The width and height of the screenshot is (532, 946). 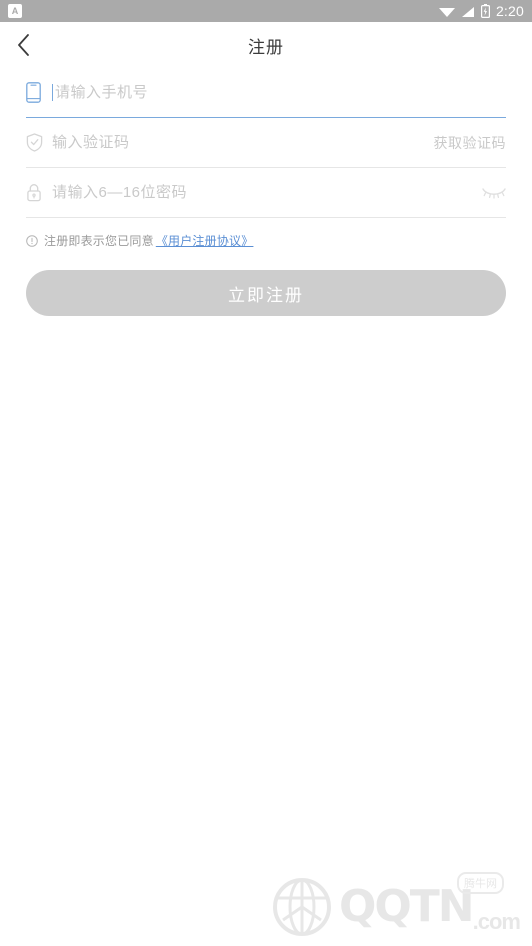 I want to click on page-title: 注册, so click(x=266, y=47).